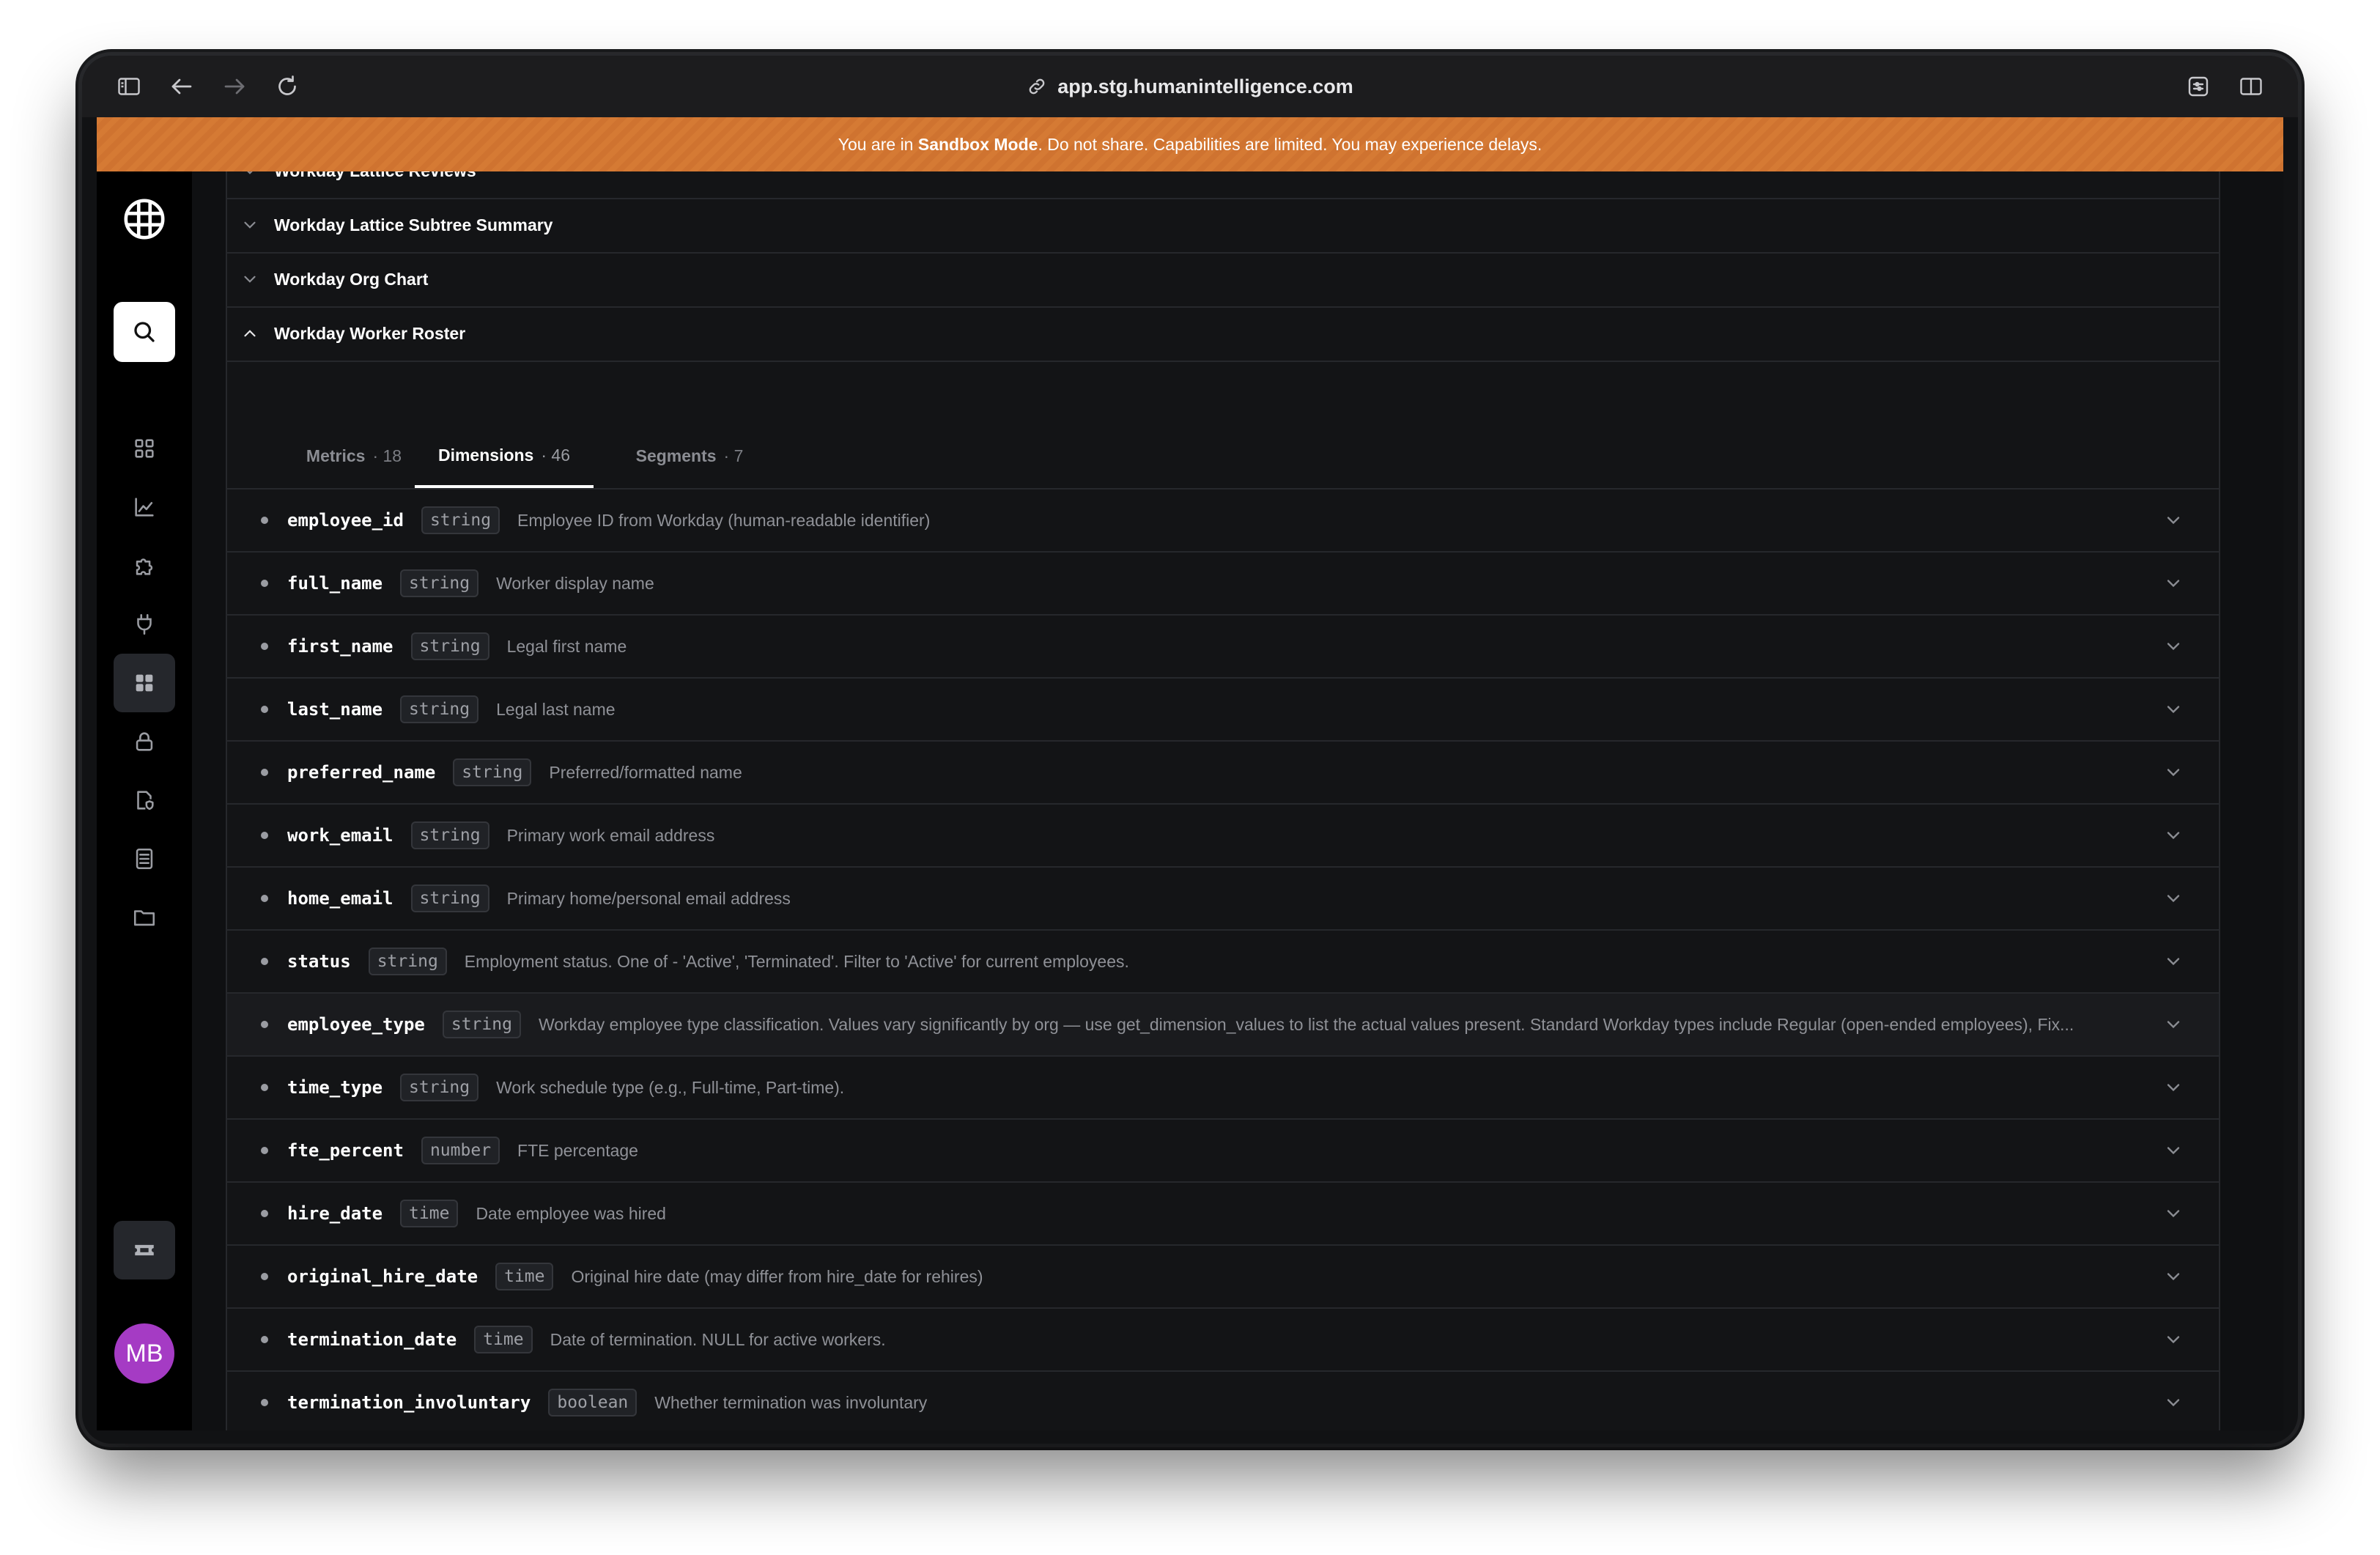  What do you see at coordinates (356, 1024) in the screenshot?
I see `dimension-name: employee_type` at bounding box center [356, 1024].